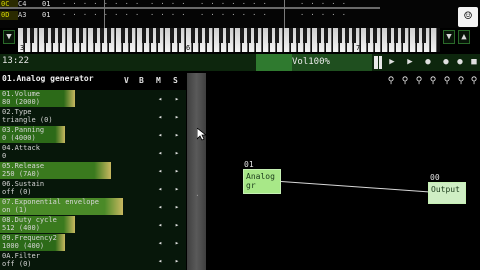 The width and height of the screenshot is (480, 270). Describe the element at coordinates (190, 8) in the screenshot. I see `pattern-cursor-line` at that location.